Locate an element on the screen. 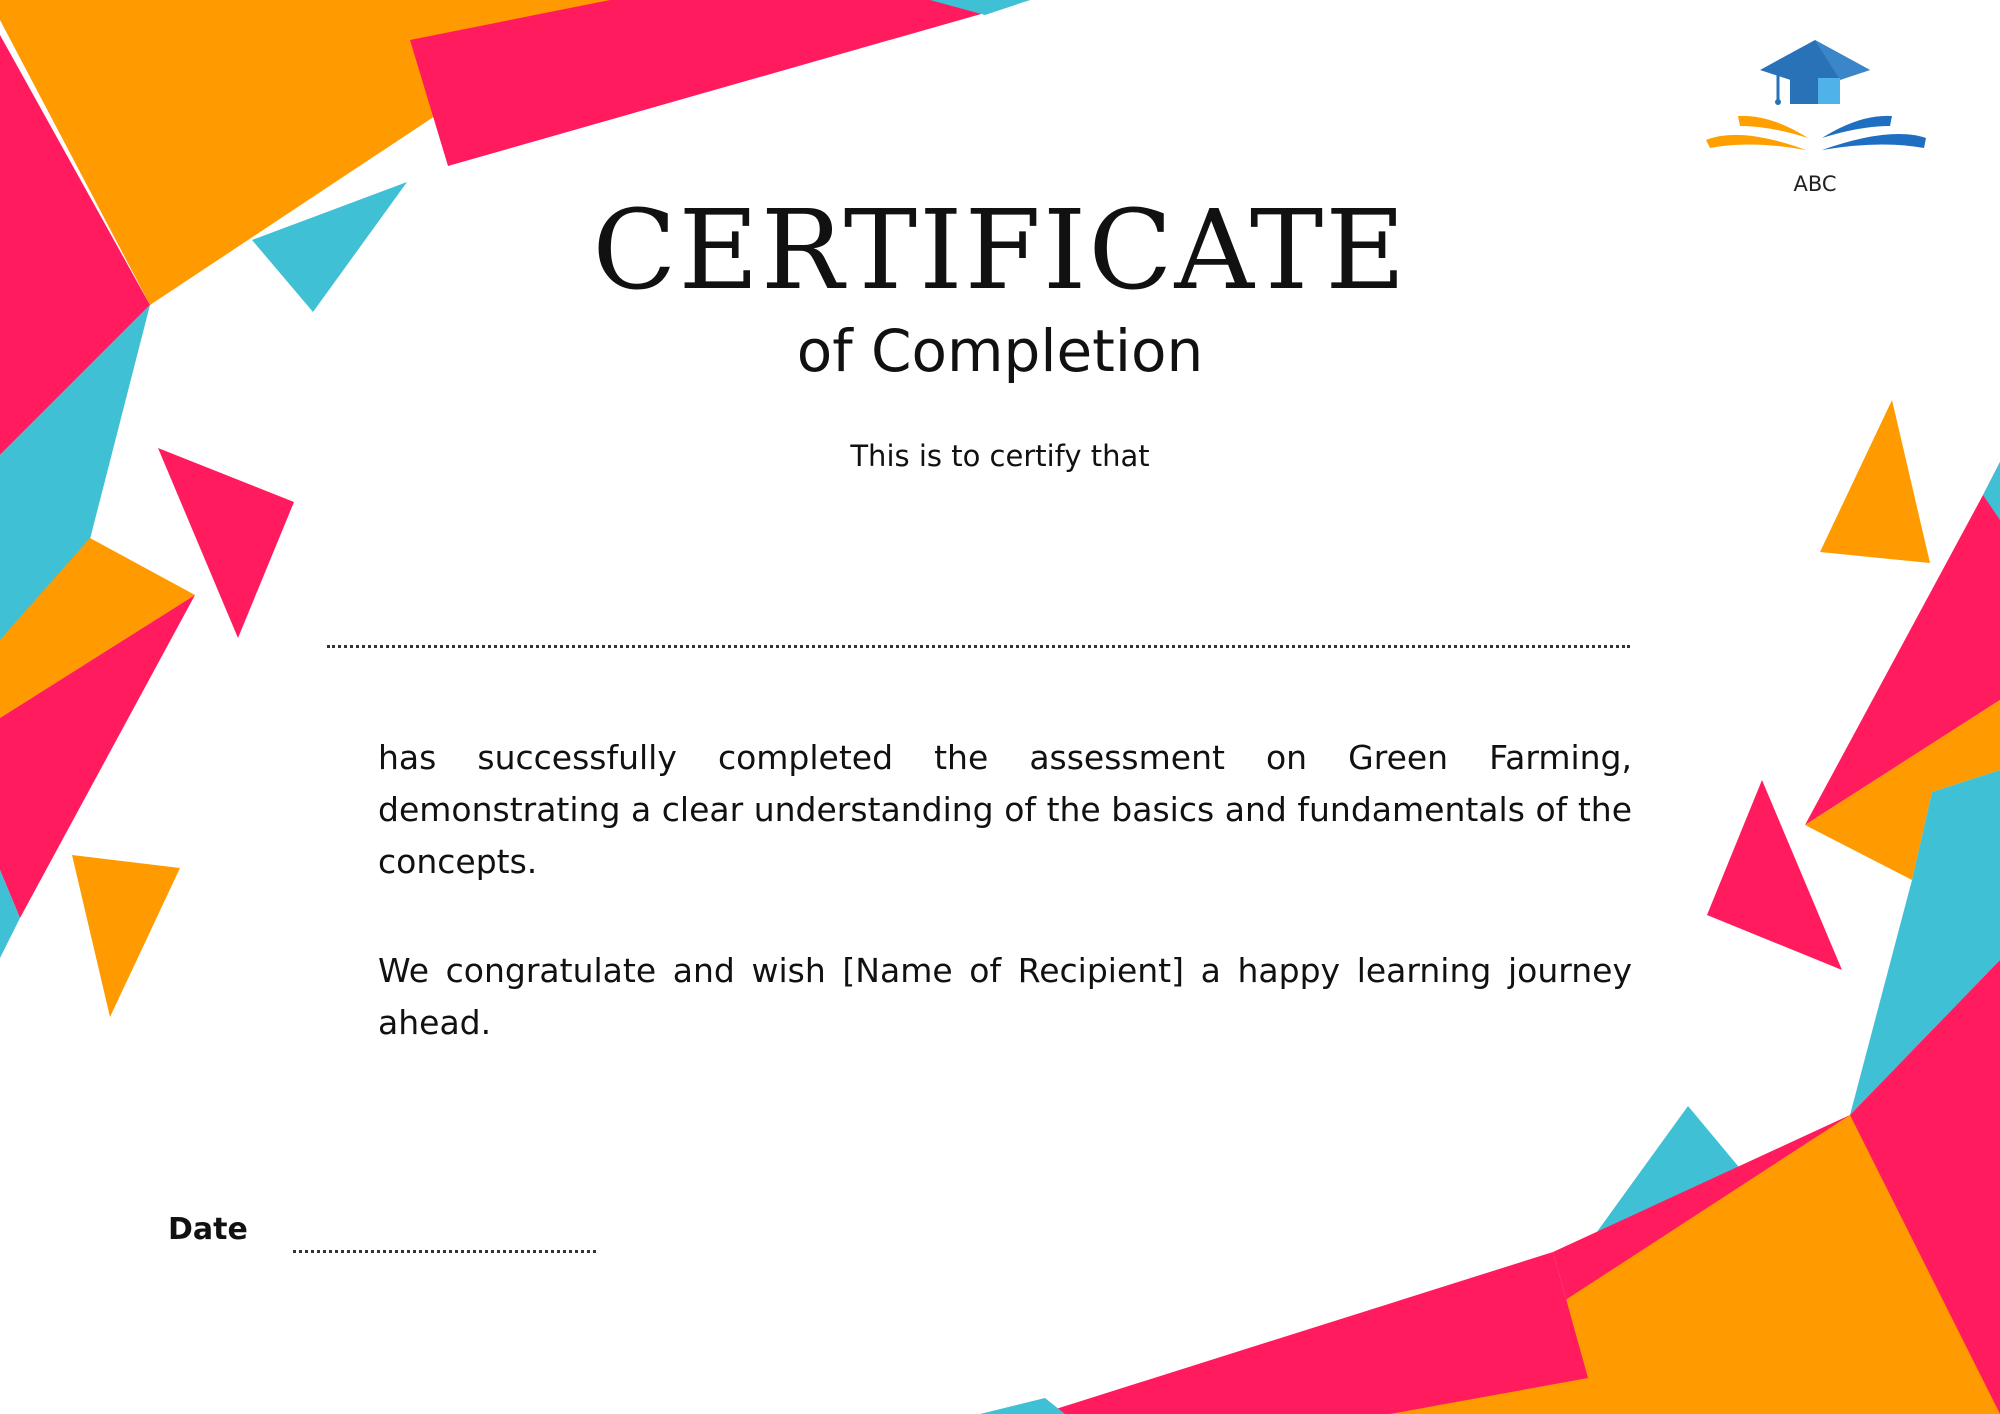 The height and width of the screenshot is (1414, 2000). date-line is located at coordinates (444, 1251).